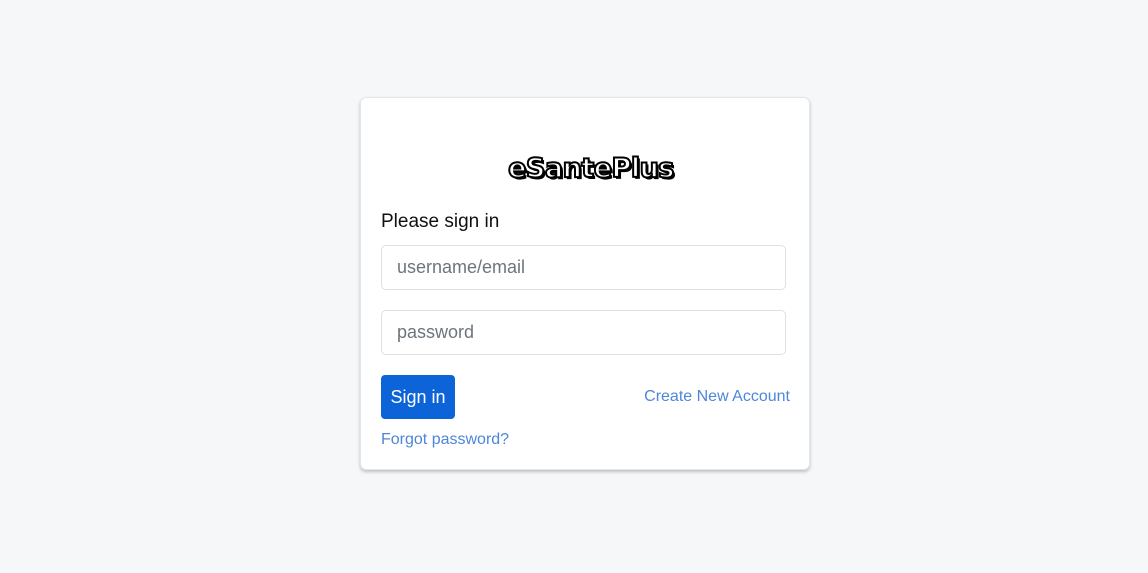 Image resolution: width=1148 pixels, height=573 pixels. Describe the element at coordinates (445, 440) in the screenshot. I see `forgot-password-link: Forgot password?` at that location.